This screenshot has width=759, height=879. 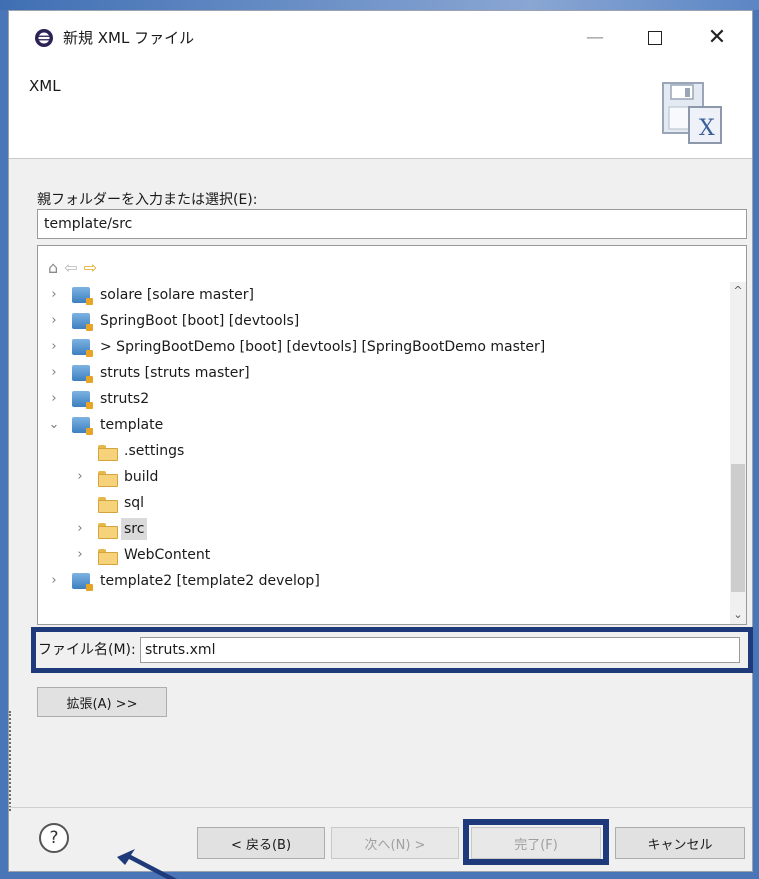 I want to click on window-title: 新規 XML ファイル, so click(x=129, y=38).